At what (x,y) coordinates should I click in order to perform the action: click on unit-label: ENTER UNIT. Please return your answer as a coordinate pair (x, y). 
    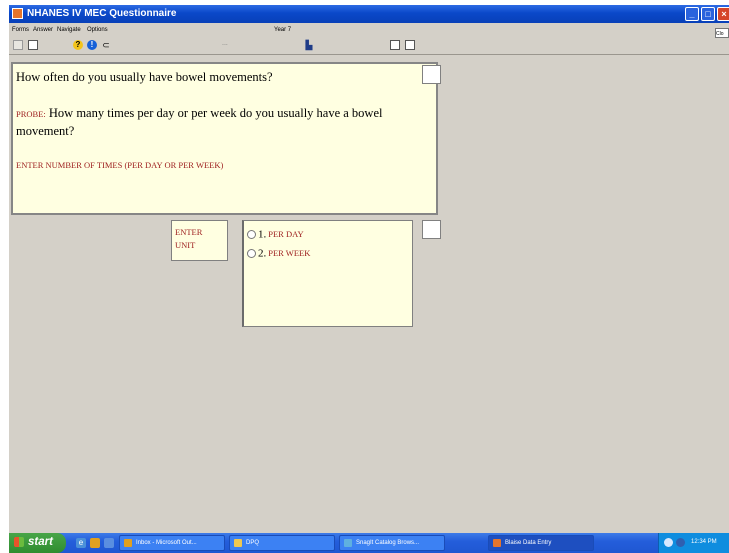
    Looking at the image, I should click on (199, 240).